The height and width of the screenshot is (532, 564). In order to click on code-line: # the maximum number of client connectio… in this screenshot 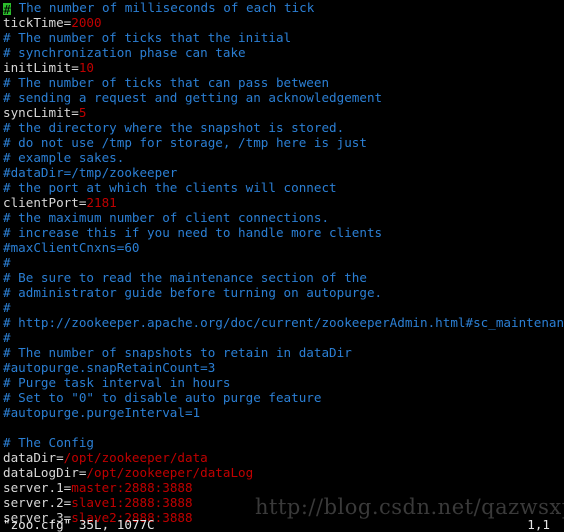, I will do `click(282, 217)`.